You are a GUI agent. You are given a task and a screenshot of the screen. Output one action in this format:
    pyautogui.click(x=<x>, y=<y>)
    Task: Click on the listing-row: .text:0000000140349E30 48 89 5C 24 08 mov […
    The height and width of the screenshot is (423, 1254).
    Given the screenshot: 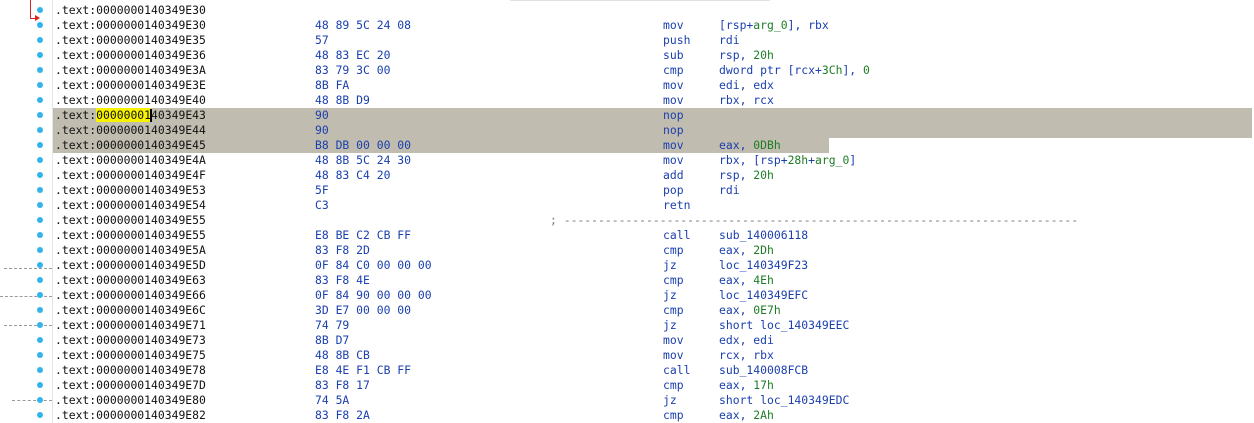 What is the action you would take?
    pyautogui.click(x=654, y=25)
    